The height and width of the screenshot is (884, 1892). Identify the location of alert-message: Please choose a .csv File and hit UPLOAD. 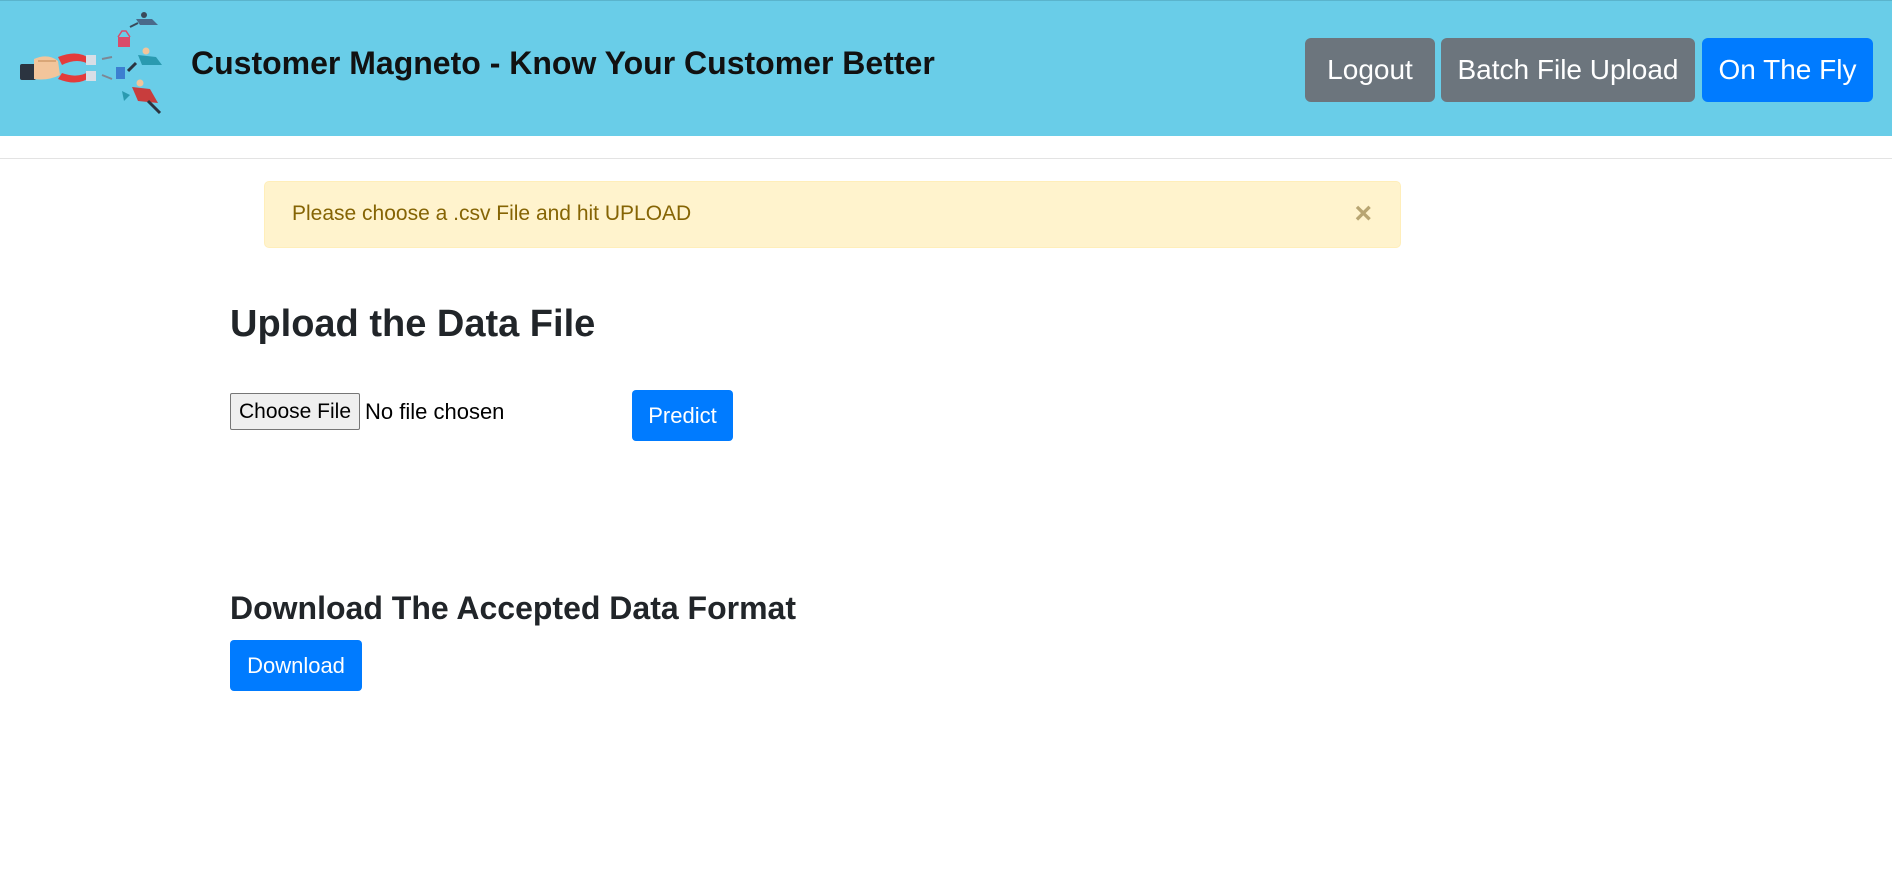
(492, 213).